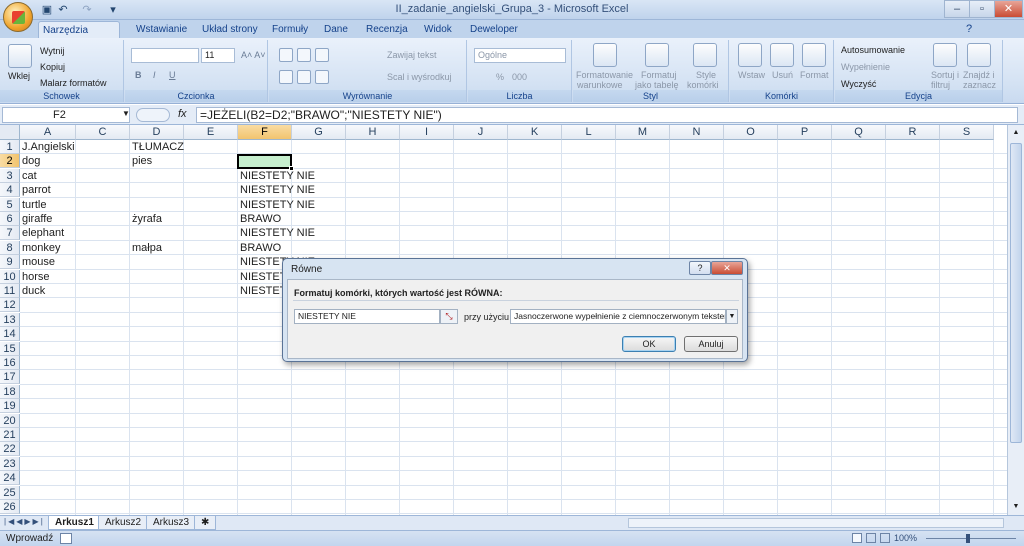 The image size is (1024, 546). I want to click on row-header-26: 26, so click(10, 507).